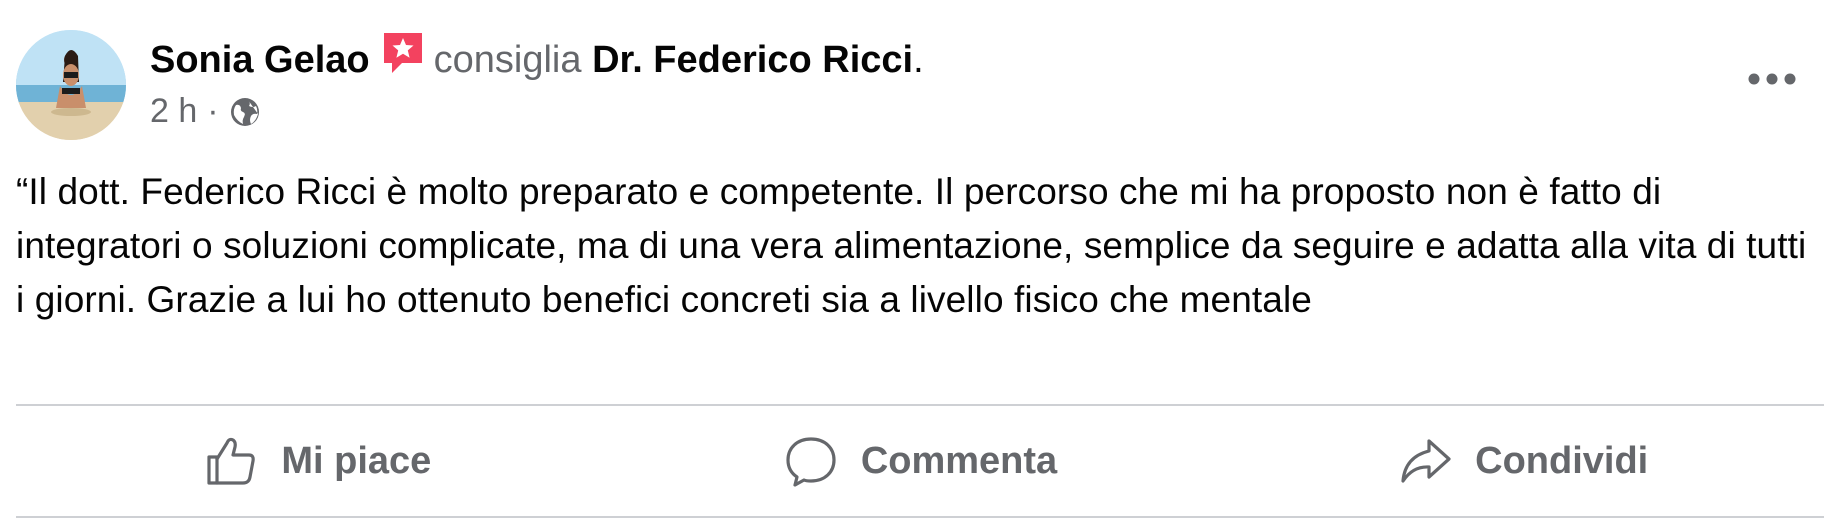 The width and height of the screenshot is (1840, 520). I want to click on comment-button: Commenta, so click(920, 461).